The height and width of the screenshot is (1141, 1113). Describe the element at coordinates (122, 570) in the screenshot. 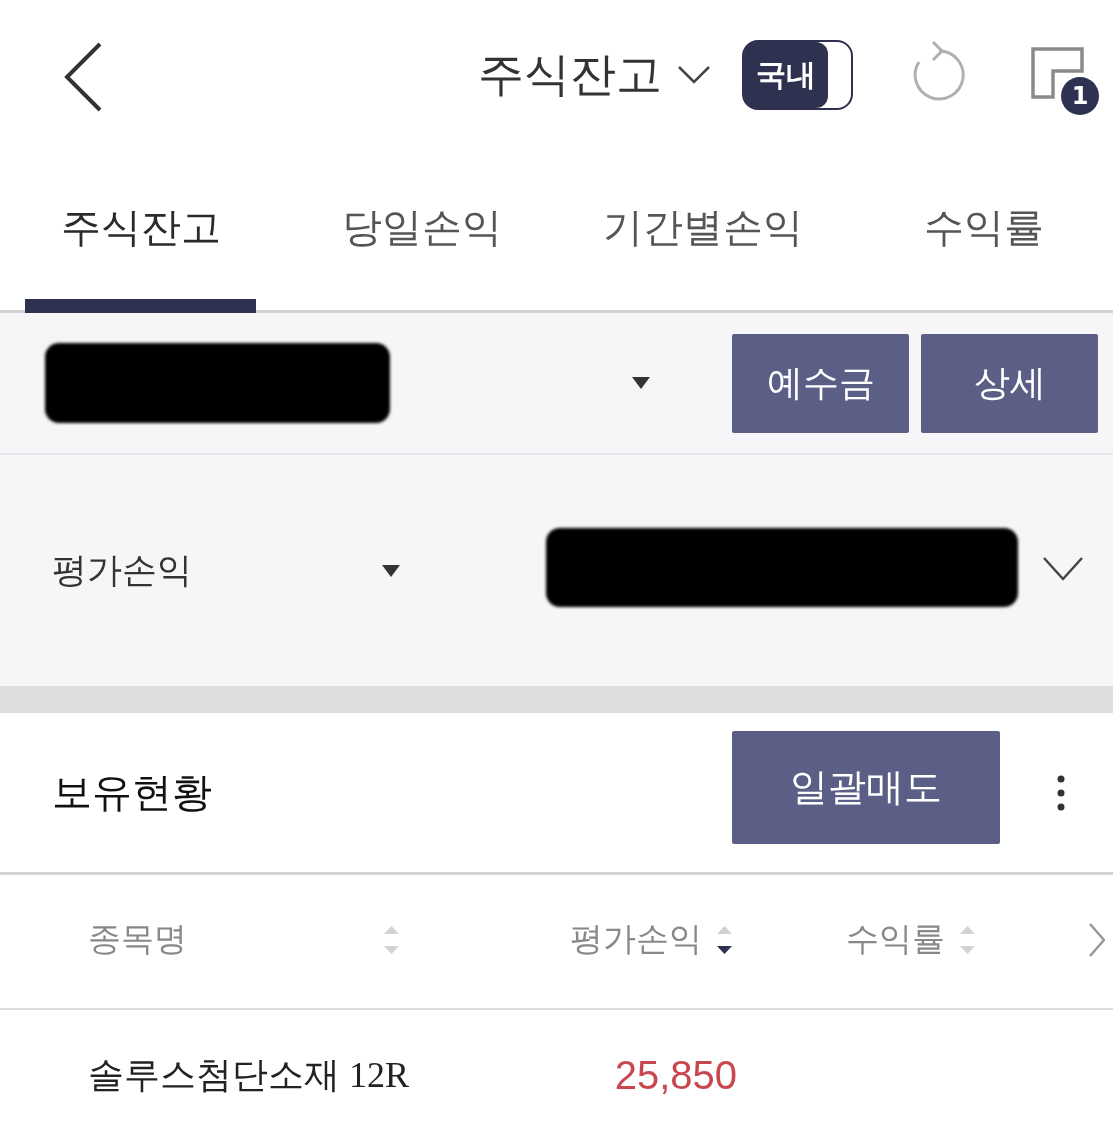

I see `summary-label: 평가손익` at that location.